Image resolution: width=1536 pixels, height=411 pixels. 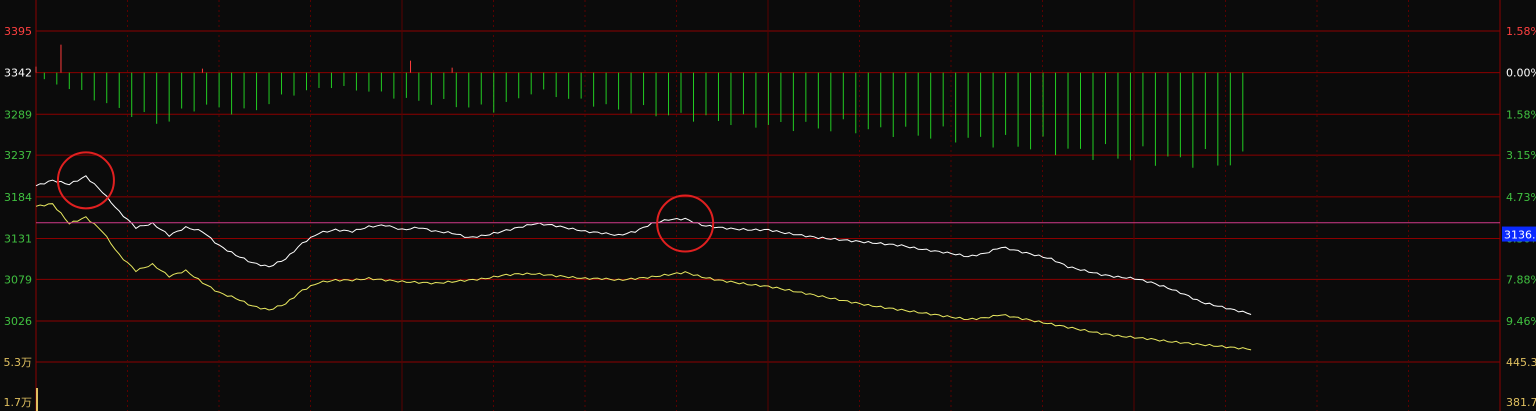 What do you see at coordinates (18, 238) in the screenshot?
I see `left-tick-label: 3131` at bounding box center [18, 238].